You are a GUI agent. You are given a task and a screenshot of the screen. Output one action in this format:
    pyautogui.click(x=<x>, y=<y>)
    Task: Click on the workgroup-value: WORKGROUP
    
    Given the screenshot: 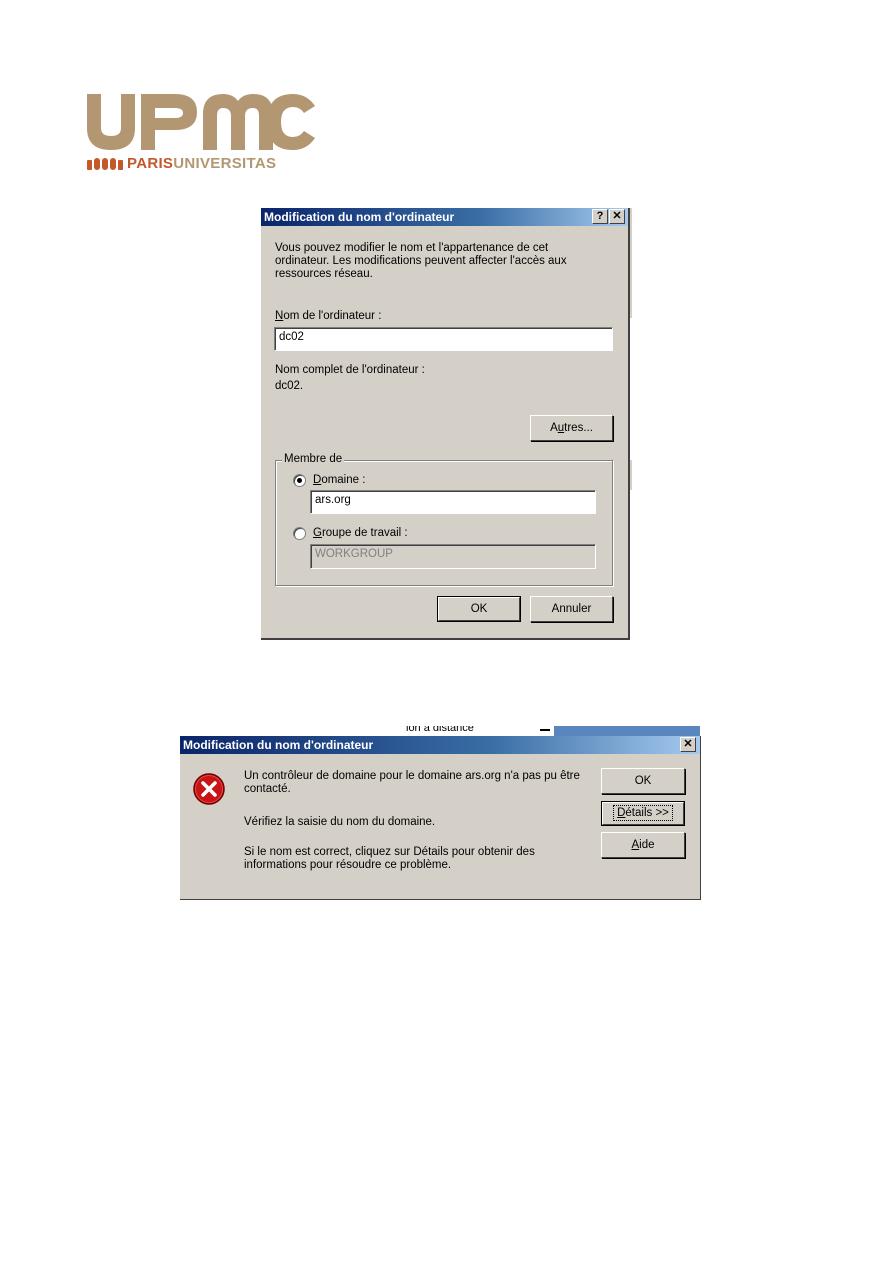 What is the action you would take?
    pyautogui.click(x=354, y=554)
    